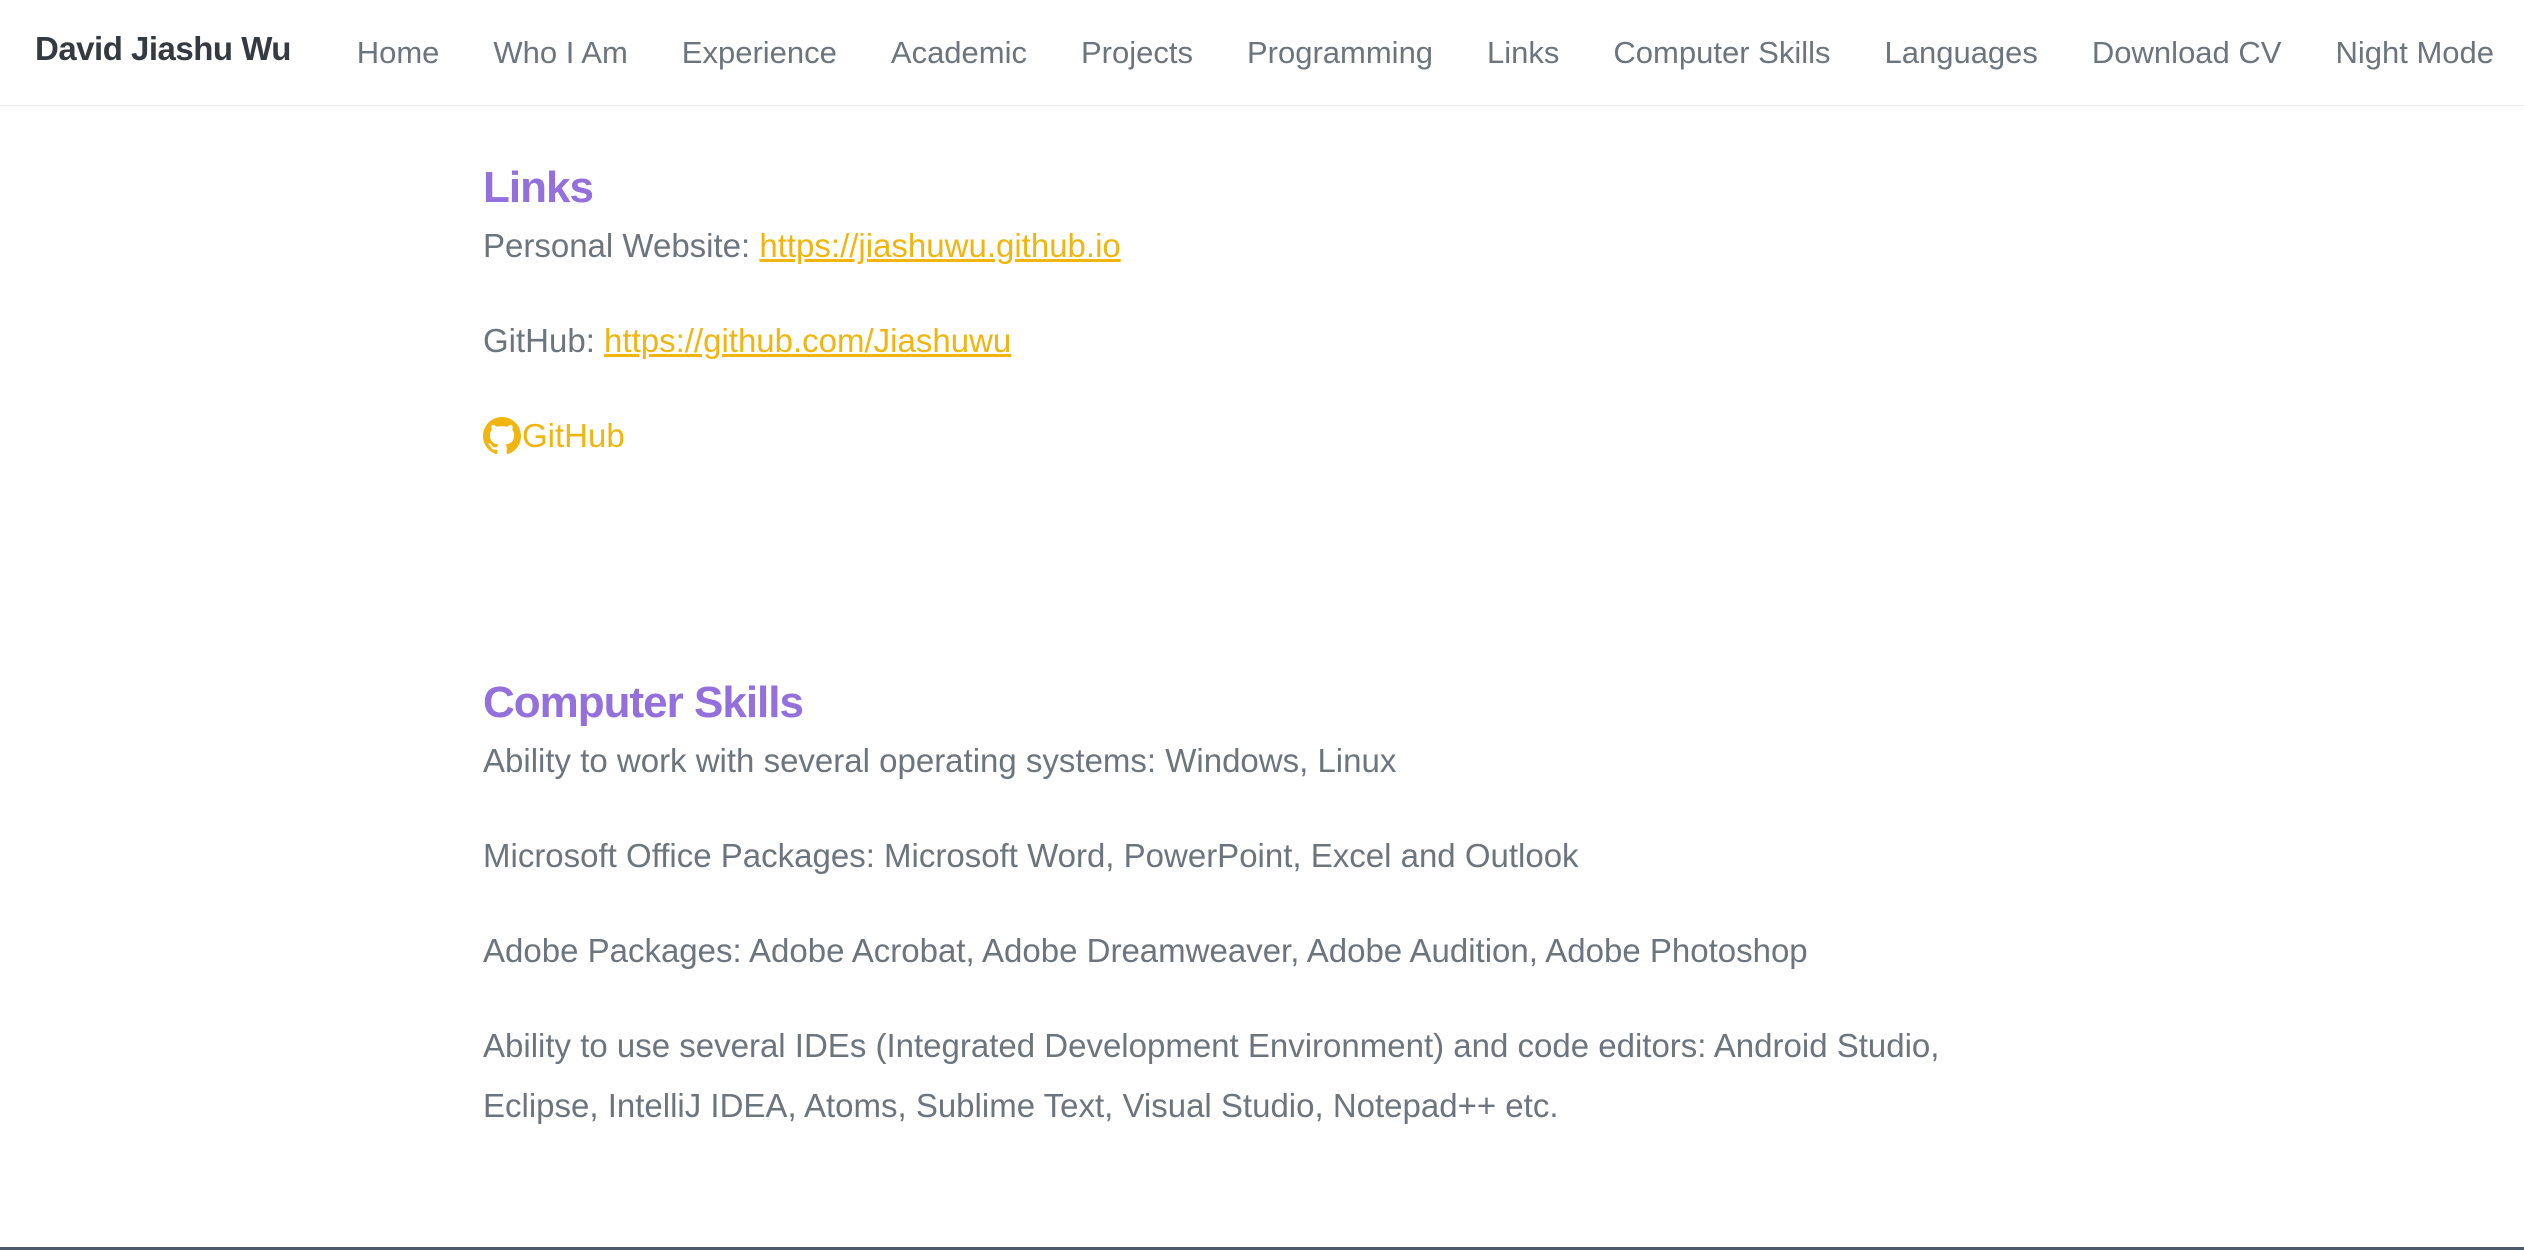  What do you see at coordinates (538, 187) in the screenshot?
I see `links-heading: Links` at bounding box center [538, 187].